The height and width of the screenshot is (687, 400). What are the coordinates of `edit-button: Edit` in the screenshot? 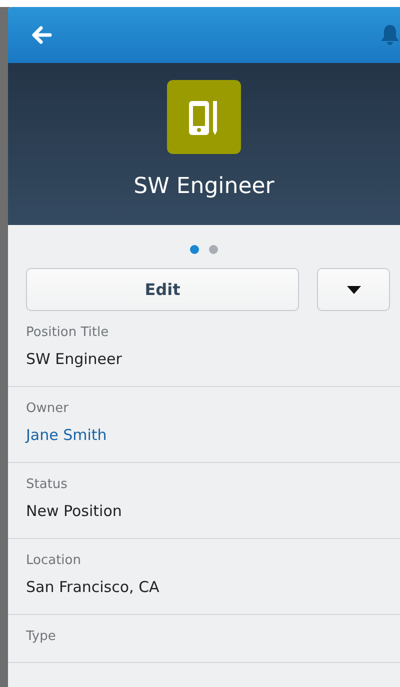 It's located at (162, 289).